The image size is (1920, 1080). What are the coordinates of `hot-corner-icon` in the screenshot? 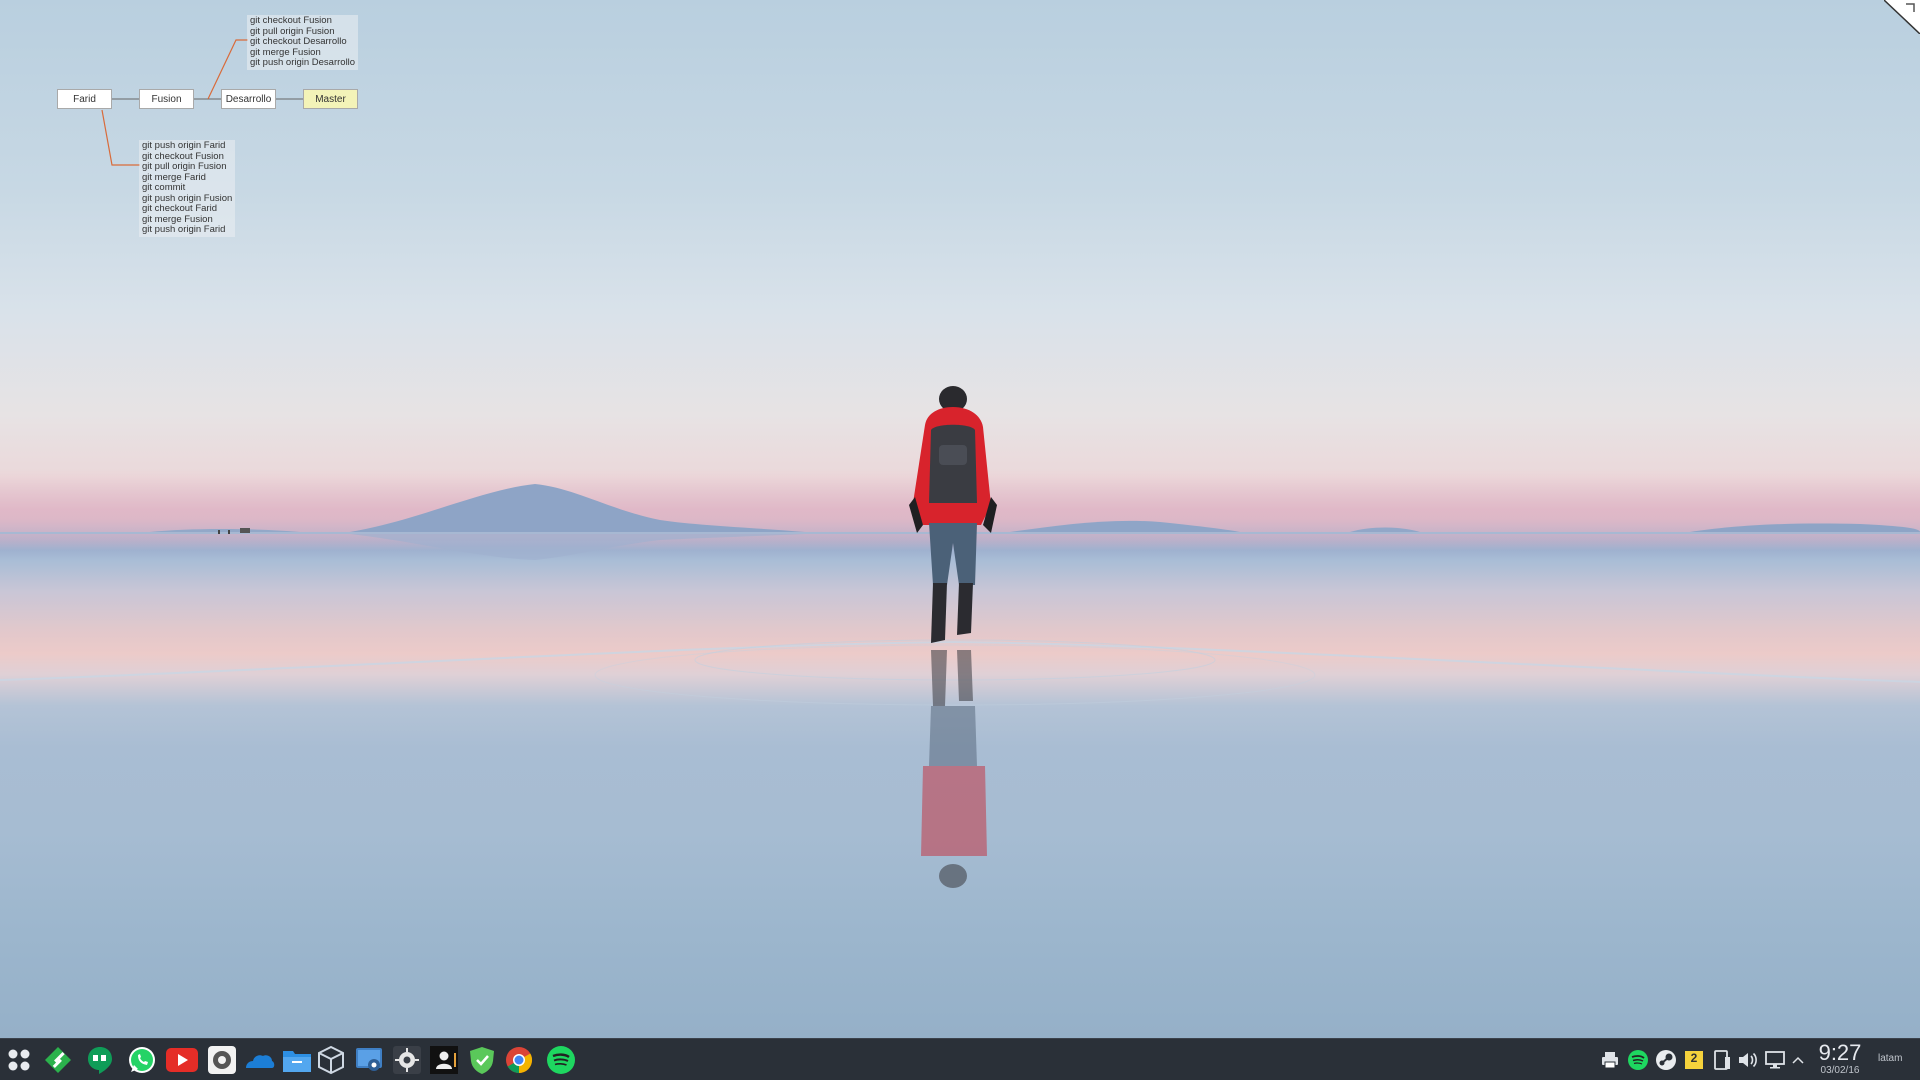 It's located at (1902, 17).